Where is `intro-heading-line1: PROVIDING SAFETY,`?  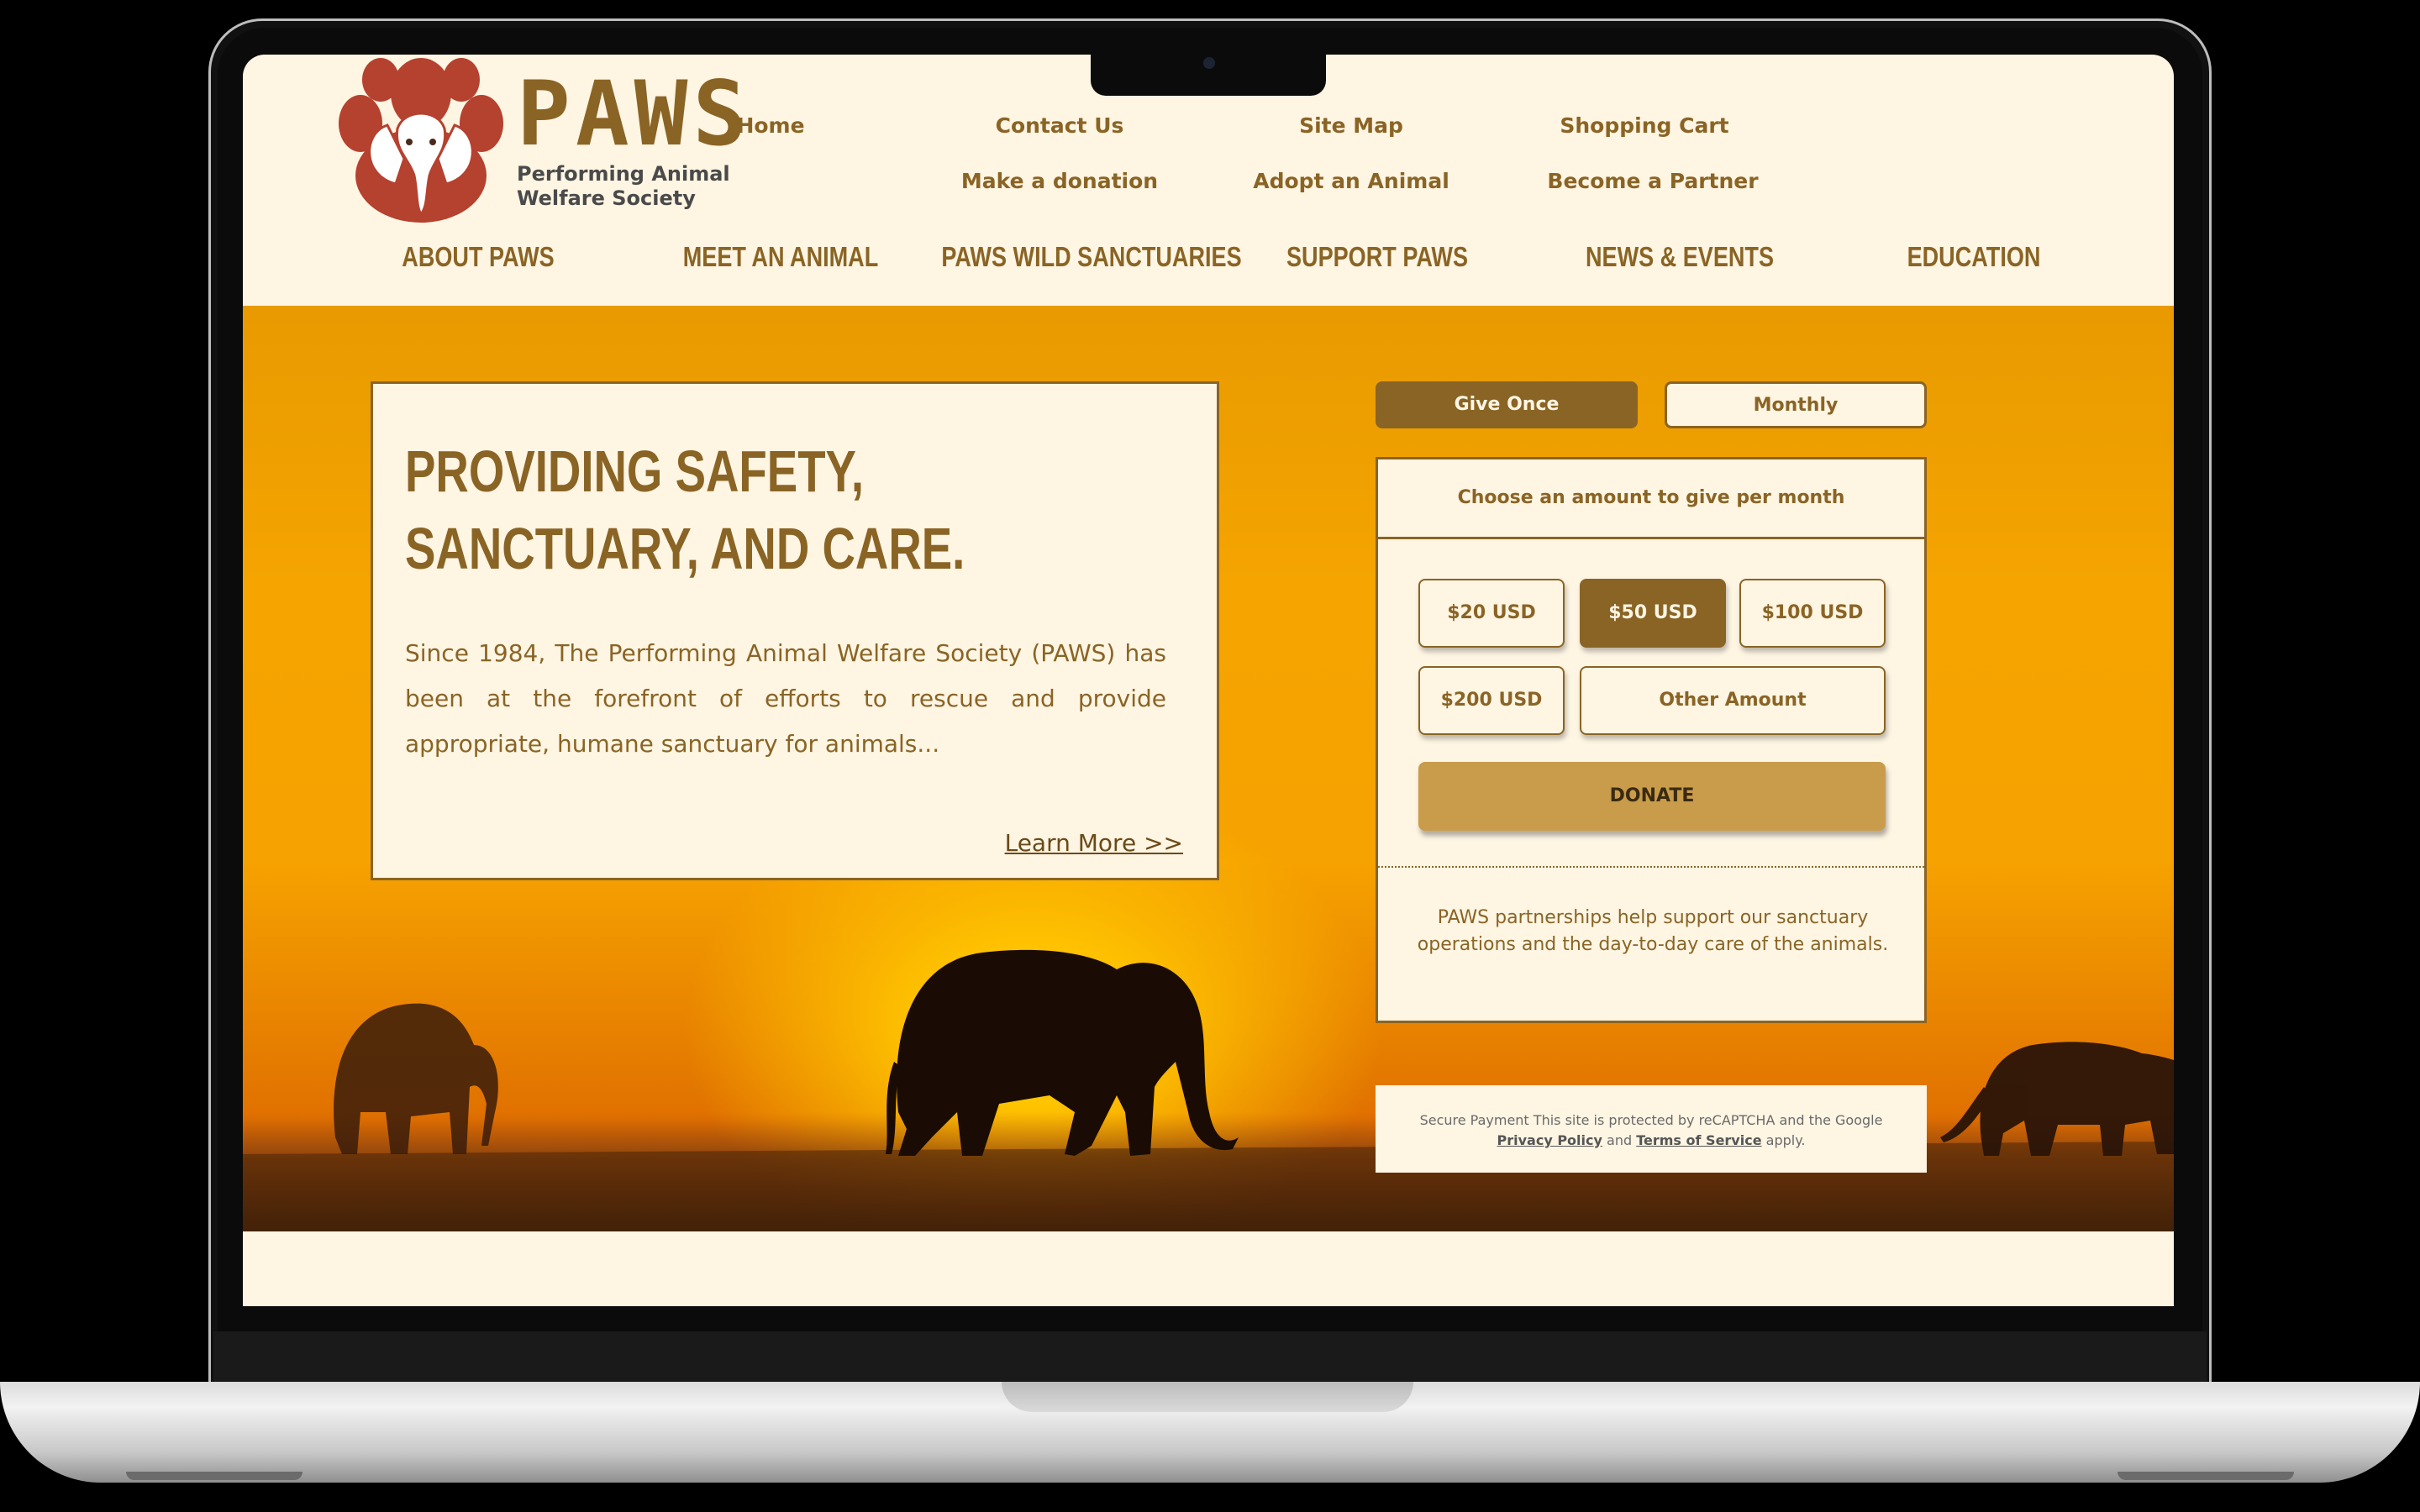
intro-heading-line1: PROVIDING SAFETY, is located at coordinates (635, 471).